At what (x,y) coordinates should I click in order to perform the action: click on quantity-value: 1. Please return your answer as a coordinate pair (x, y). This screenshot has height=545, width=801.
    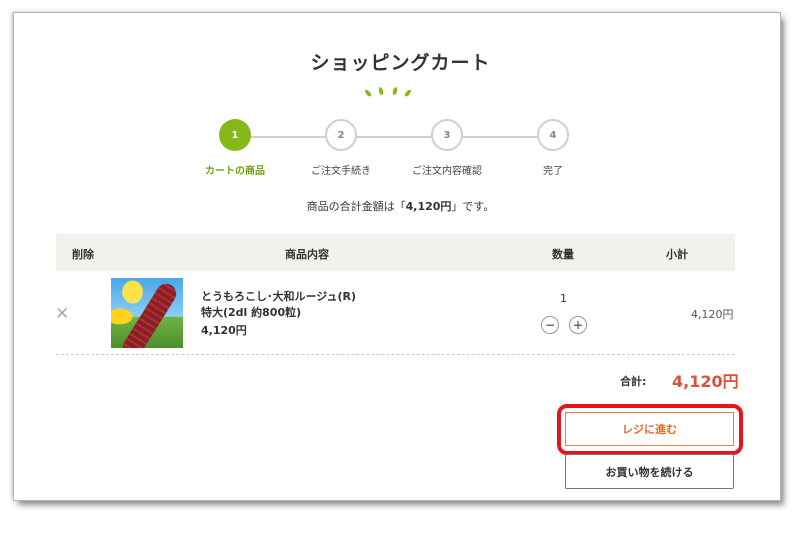
    Looking at the image, I should click on (563, 298).